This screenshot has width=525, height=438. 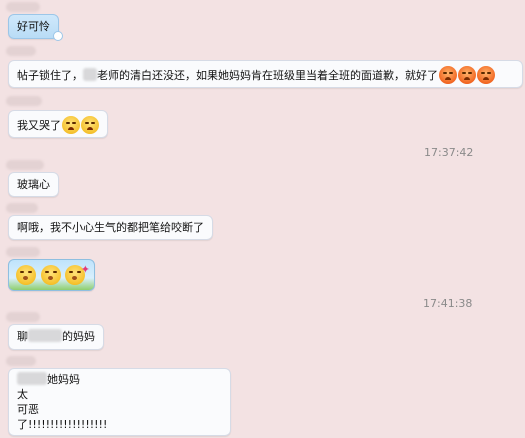 I want to click on message-text: 老师的清白还没还，如果她妈妈肯在班级里当着全班的面道歉，就好了, so click(x=267, y=75).